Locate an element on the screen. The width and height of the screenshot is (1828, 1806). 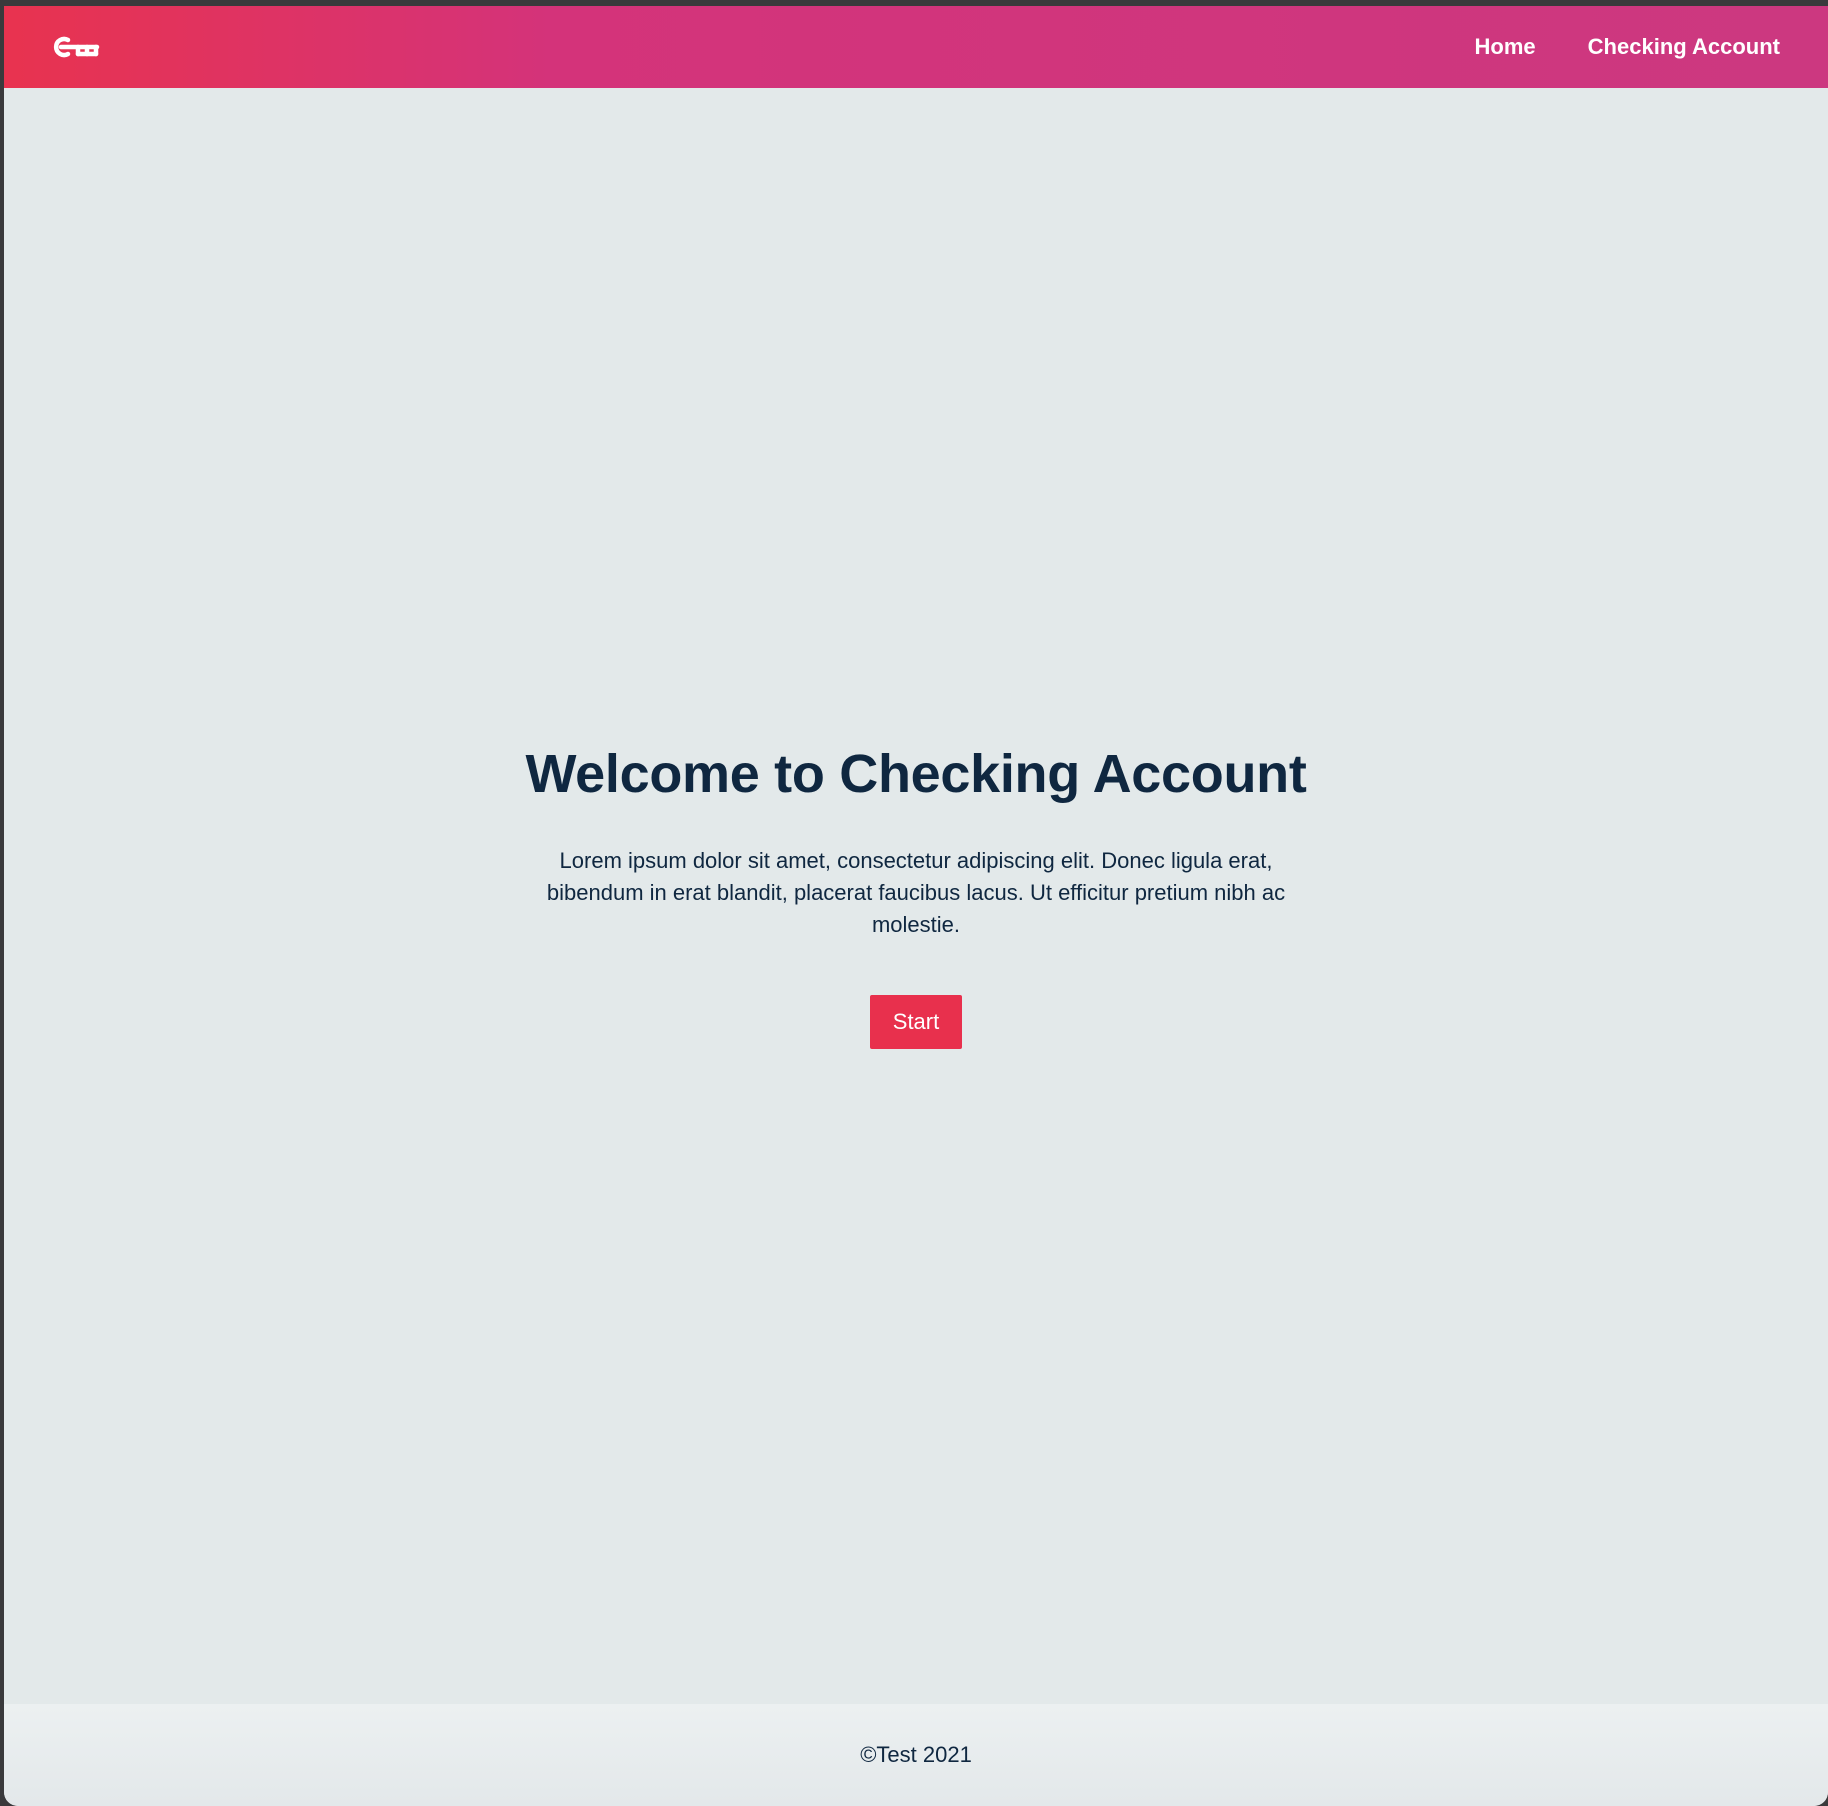
footer: ©Test 2021 is located at coordinates (916, 1755).